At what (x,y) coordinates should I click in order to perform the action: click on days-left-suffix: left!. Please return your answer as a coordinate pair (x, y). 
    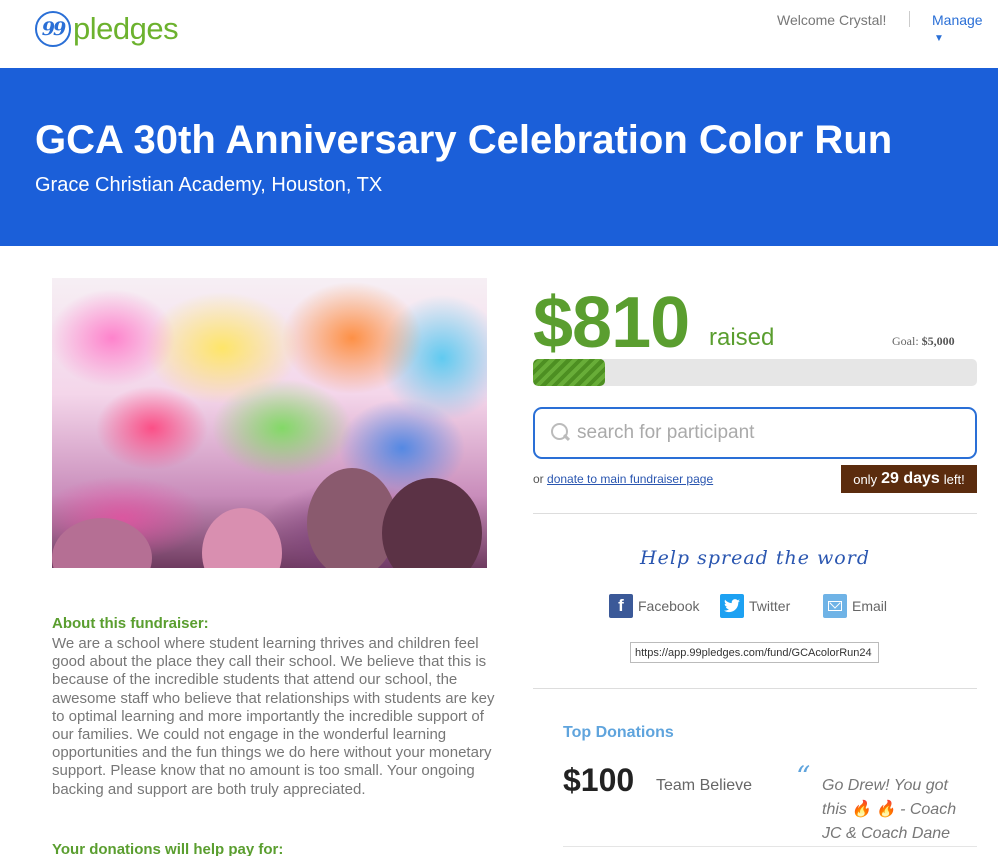
    Looking at the image, I should click on (954, 479).